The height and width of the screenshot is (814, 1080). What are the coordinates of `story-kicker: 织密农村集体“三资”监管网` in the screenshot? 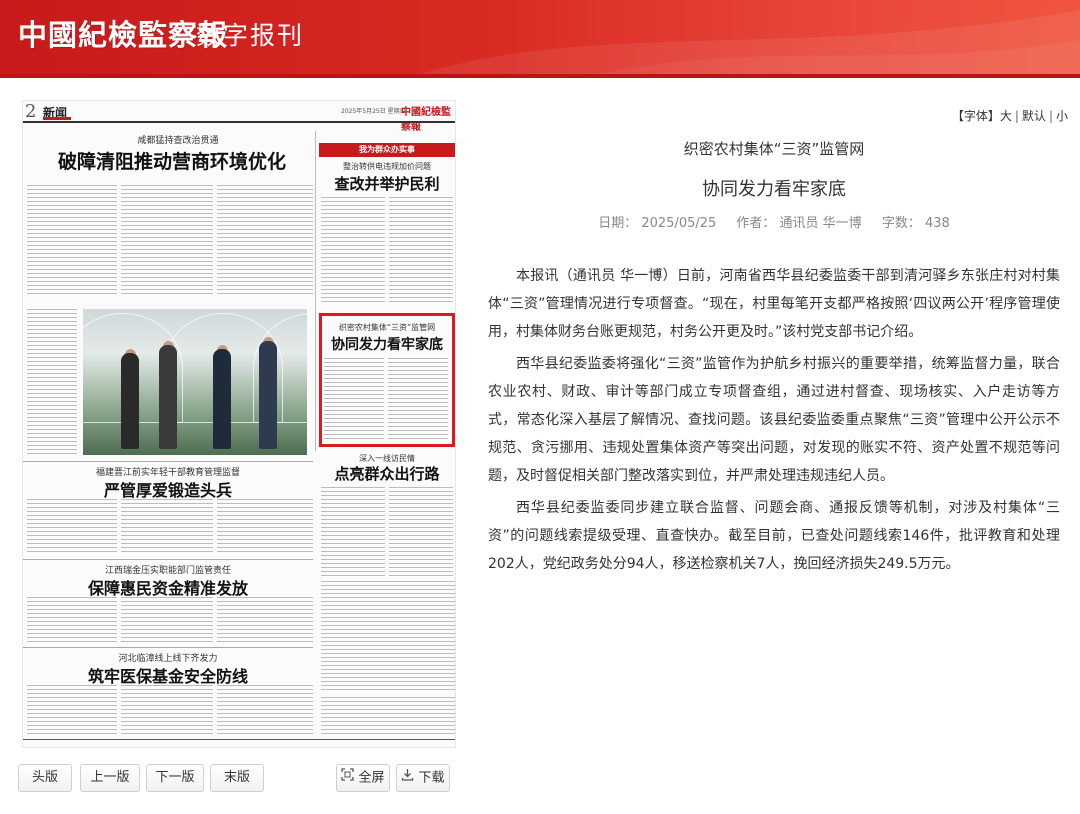 It's located at (387, 327).